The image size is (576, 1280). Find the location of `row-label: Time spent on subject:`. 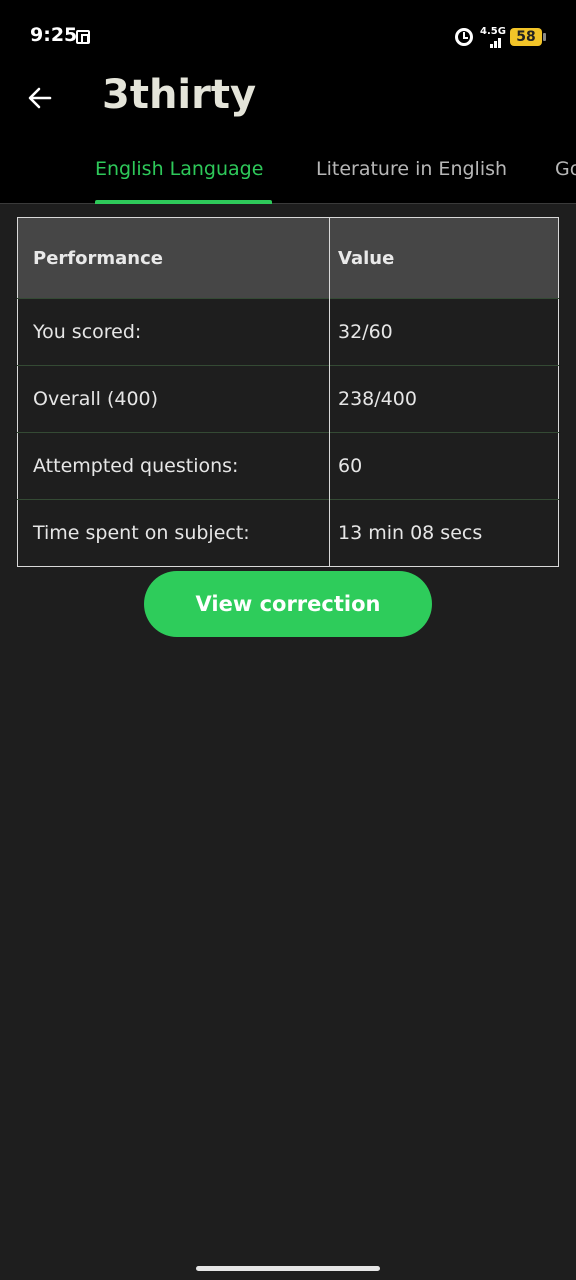

row-label: Time spent on subject: is located at coordinates (173, 533).